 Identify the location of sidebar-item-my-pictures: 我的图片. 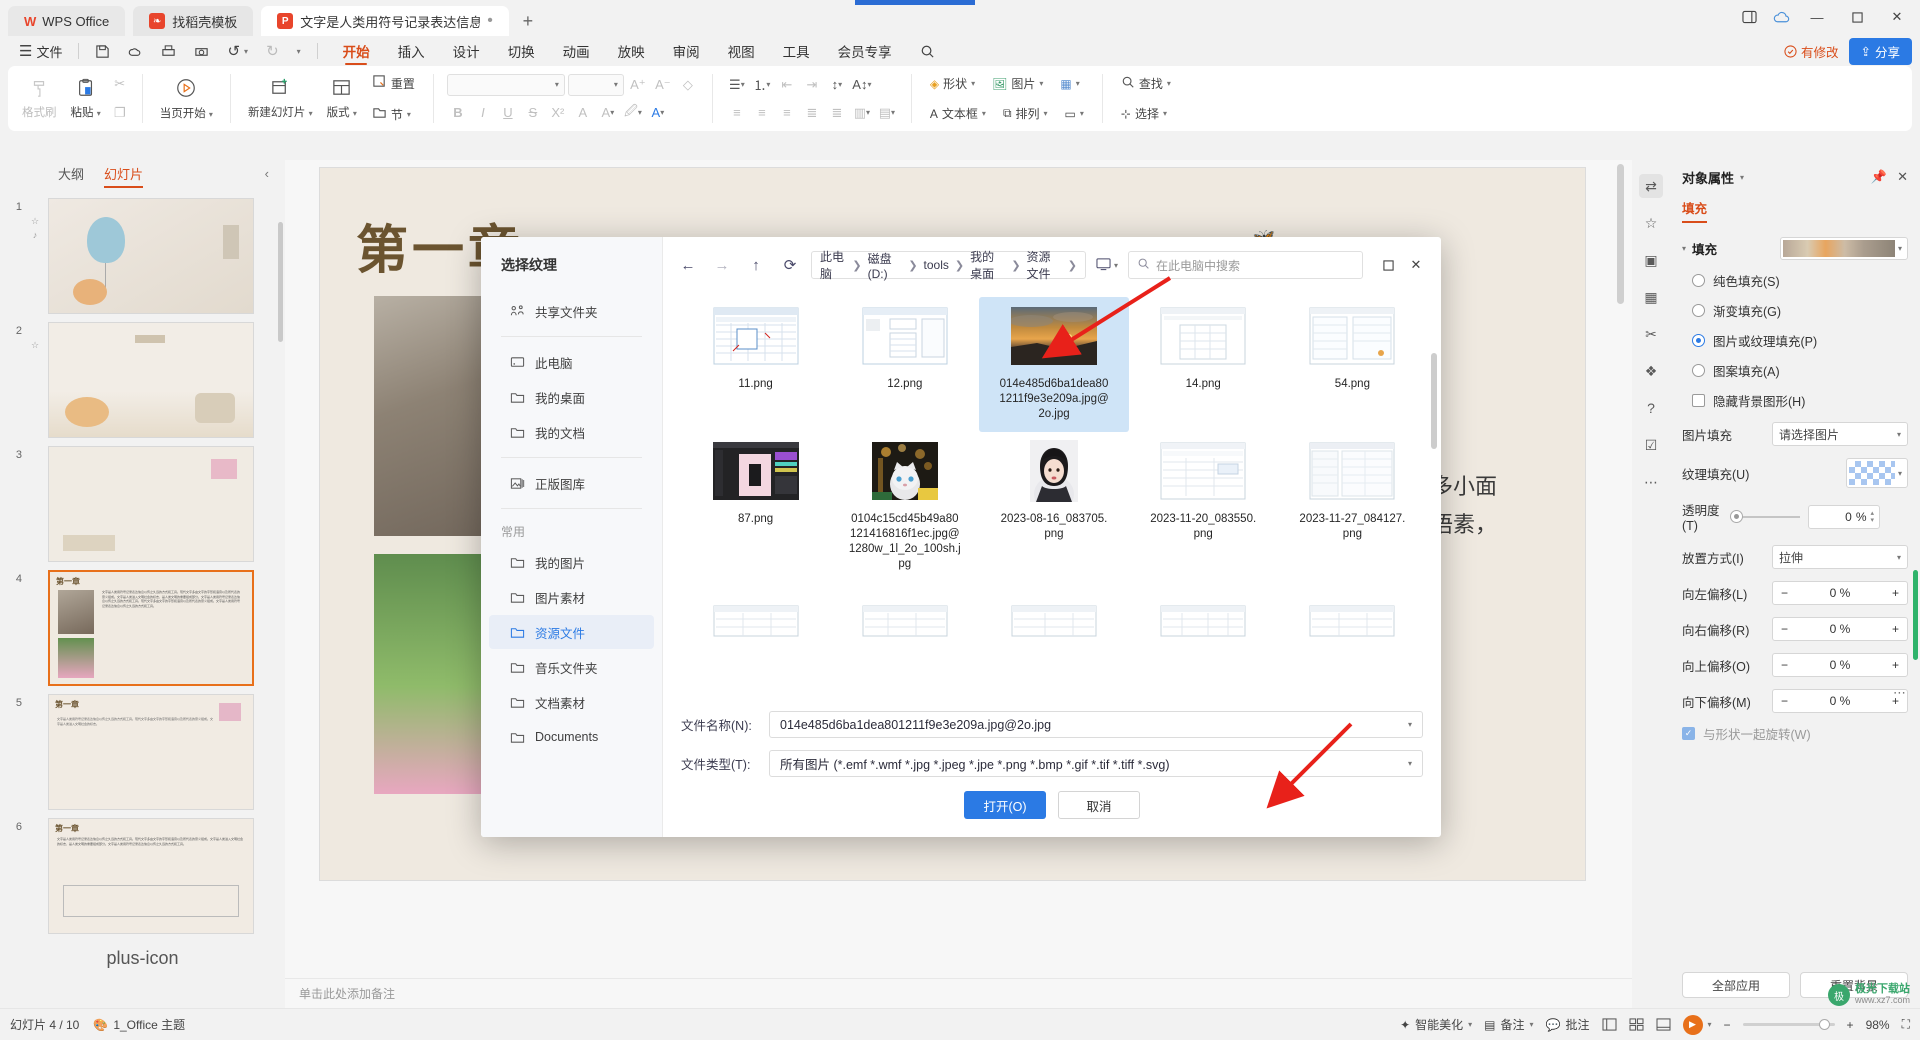
(571, 562).